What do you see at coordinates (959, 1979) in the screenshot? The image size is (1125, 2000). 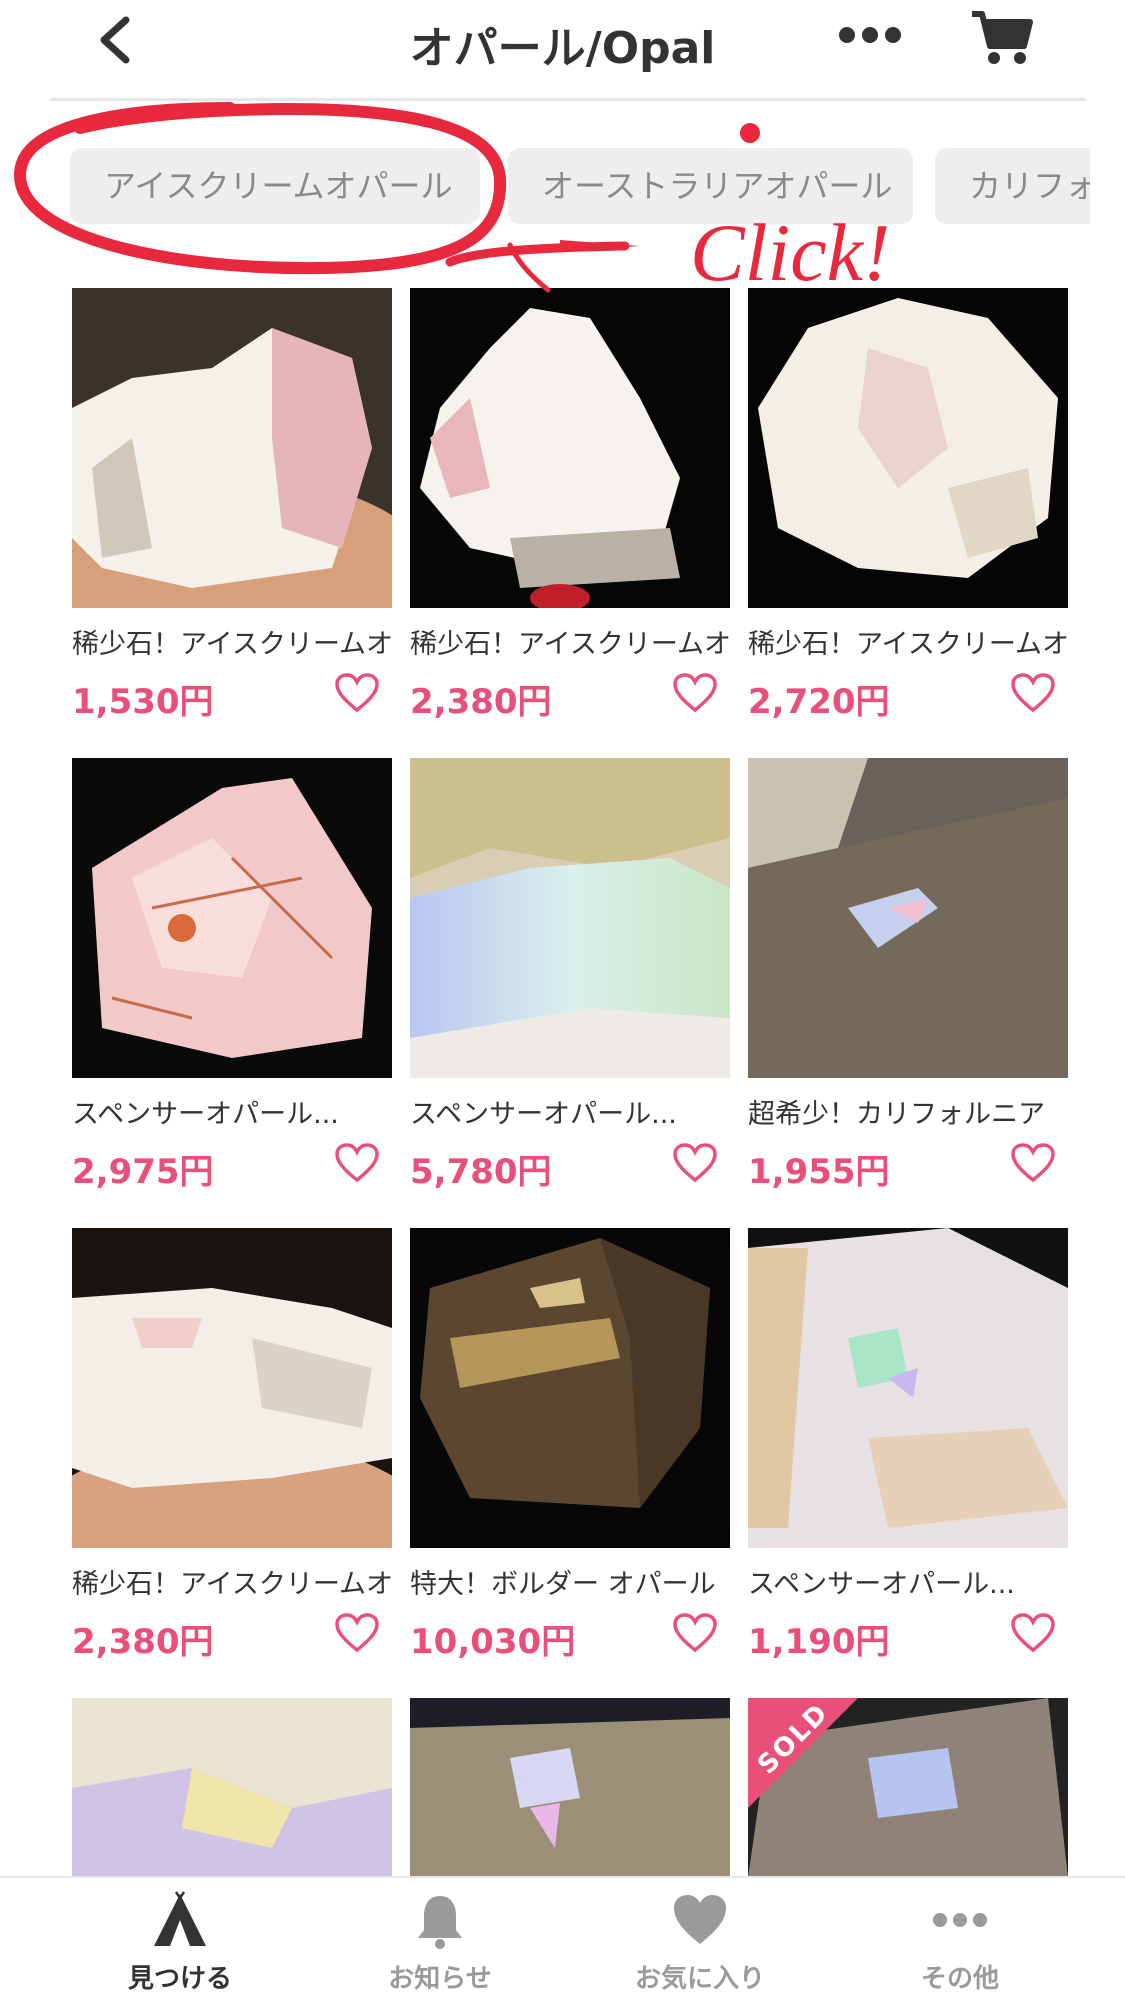 I see `tab-label: その他` at bounding box center [959, 1979].